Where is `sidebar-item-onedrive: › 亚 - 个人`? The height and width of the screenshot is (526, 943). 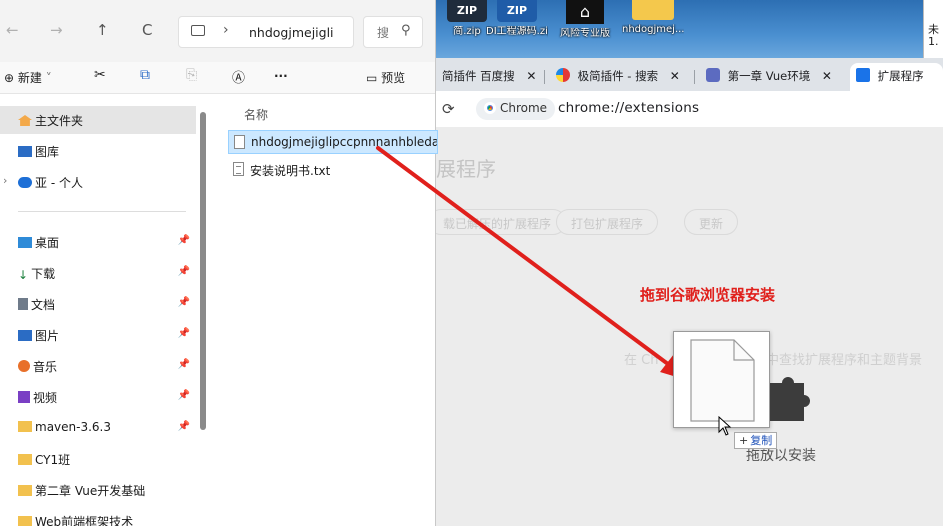
sidebar-item-onedrive: › 亚 - 个人 is located at coordinates (98, 182).